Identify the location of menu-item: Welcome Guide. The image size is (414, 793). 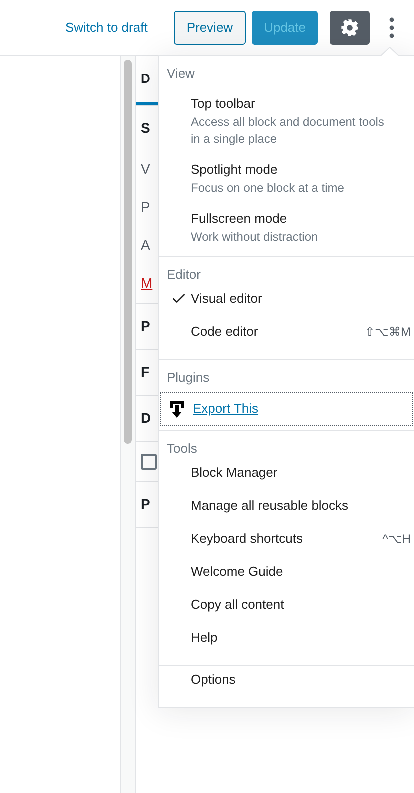
(286, 578).